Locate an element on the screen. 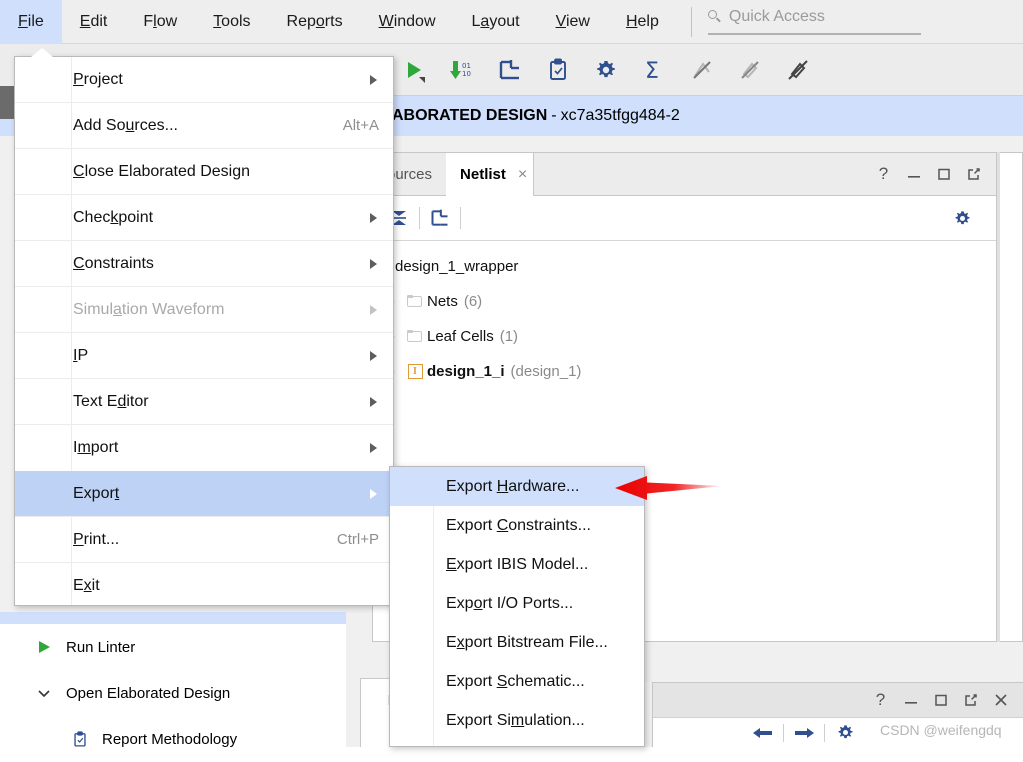 The width and height of the screenshot is (1023, 762). tab-netlist-label: Netlist is located at coordinates (483, 174).